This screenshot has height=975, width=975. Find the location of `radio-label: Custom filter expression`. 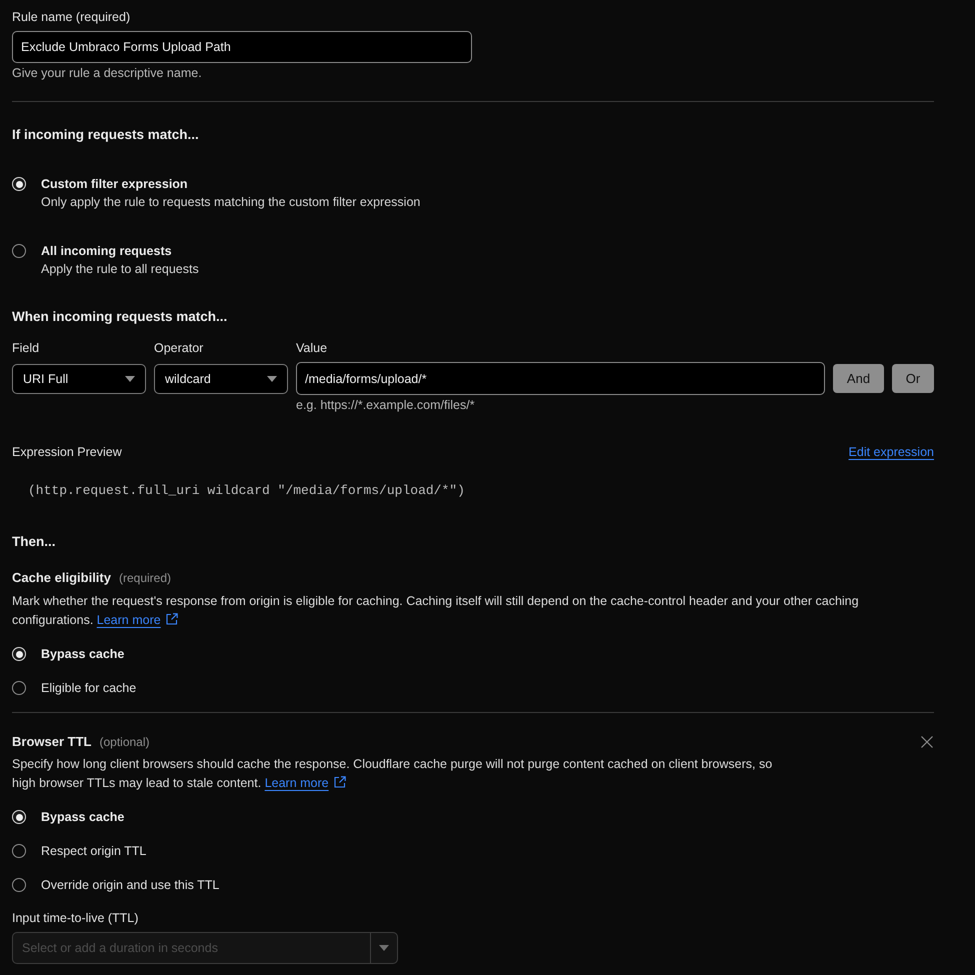

radio-label: Custom filter expression is located at coordinates (230, 184).